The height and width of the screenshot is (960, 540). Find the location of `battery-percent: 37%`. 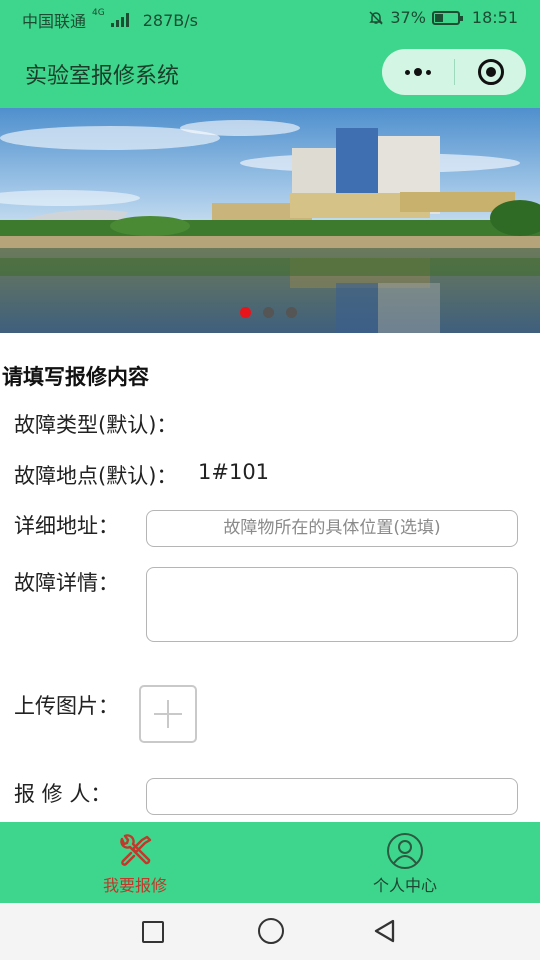

battery-percent: 37% is located at coordinates (408, 17).